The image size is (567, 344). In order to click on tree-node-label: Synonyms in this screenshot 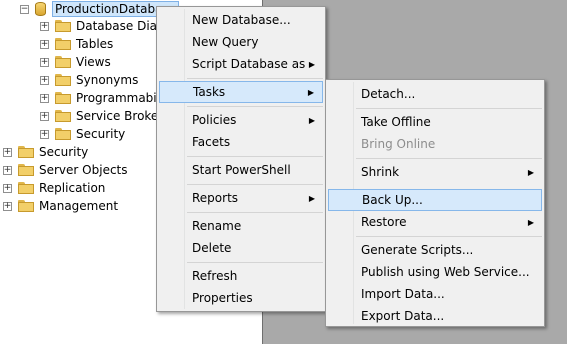, I will do `click(107, 80)`.